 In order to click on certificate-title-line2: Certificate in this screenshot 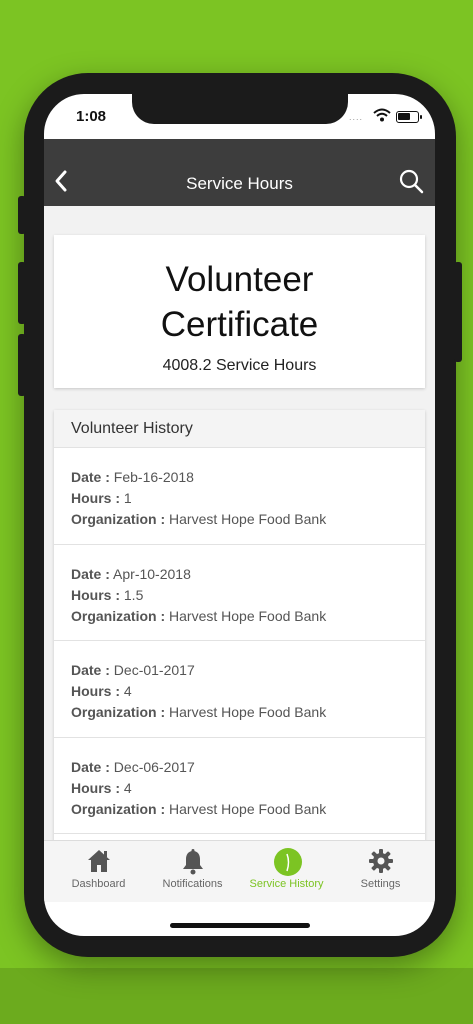, I will do `click(239, 324)`.